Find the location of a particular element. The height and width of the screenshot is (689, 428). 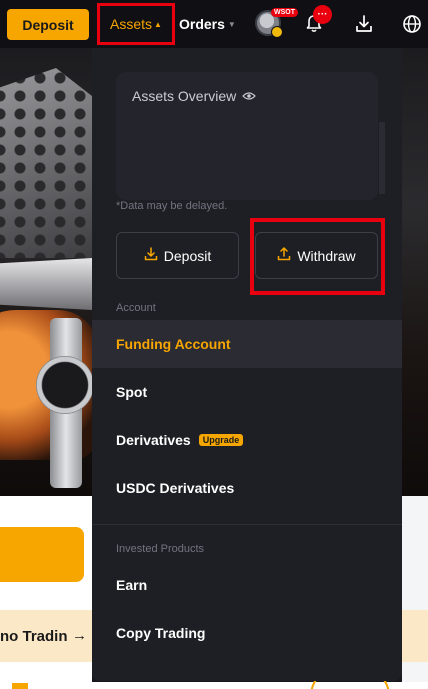

banner-hex-grille is located at coordinates (50, 163).